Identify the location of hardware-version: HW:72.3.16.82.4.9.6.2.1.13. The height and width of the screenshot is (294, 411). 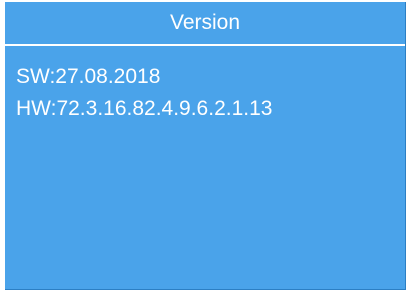
(144, 108).